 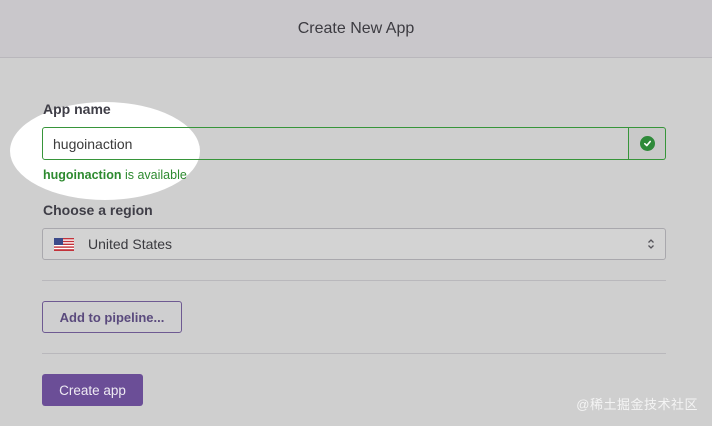 I want to click on page-header: Create New App, so click(x=356, y=29).